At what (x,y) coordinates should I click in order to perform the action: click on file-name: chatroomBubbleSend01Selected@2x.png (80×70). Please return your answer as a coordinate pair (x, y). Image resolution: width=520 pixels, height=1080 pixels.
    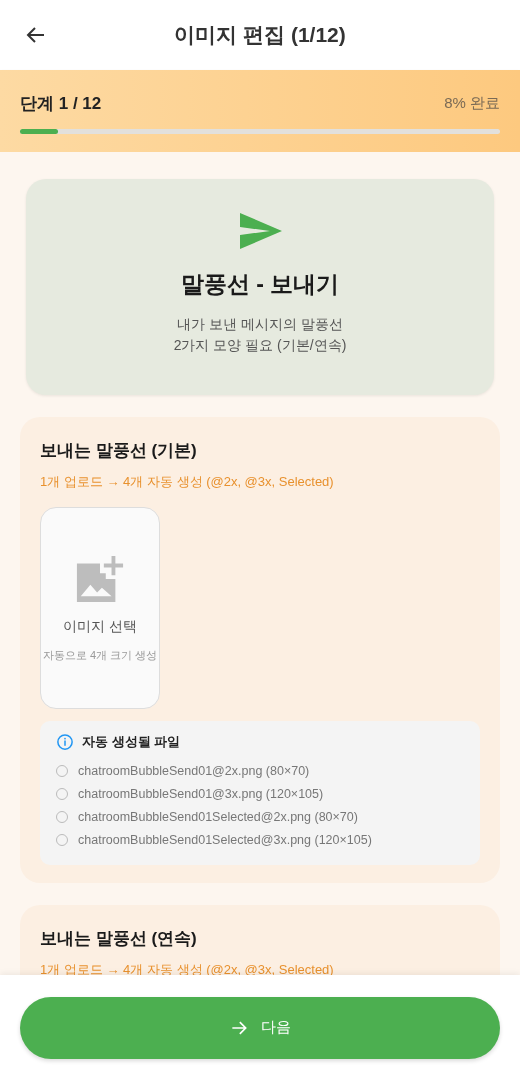
    Looking at the image, I should click on (218, 816).